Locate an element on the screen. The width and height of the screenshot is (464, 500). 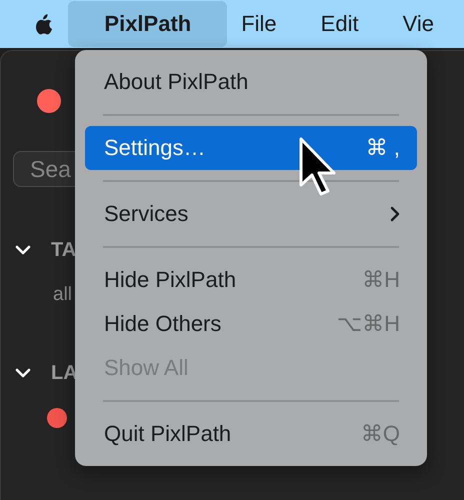
sidebar-item: all is located at coordinates (62, 295).